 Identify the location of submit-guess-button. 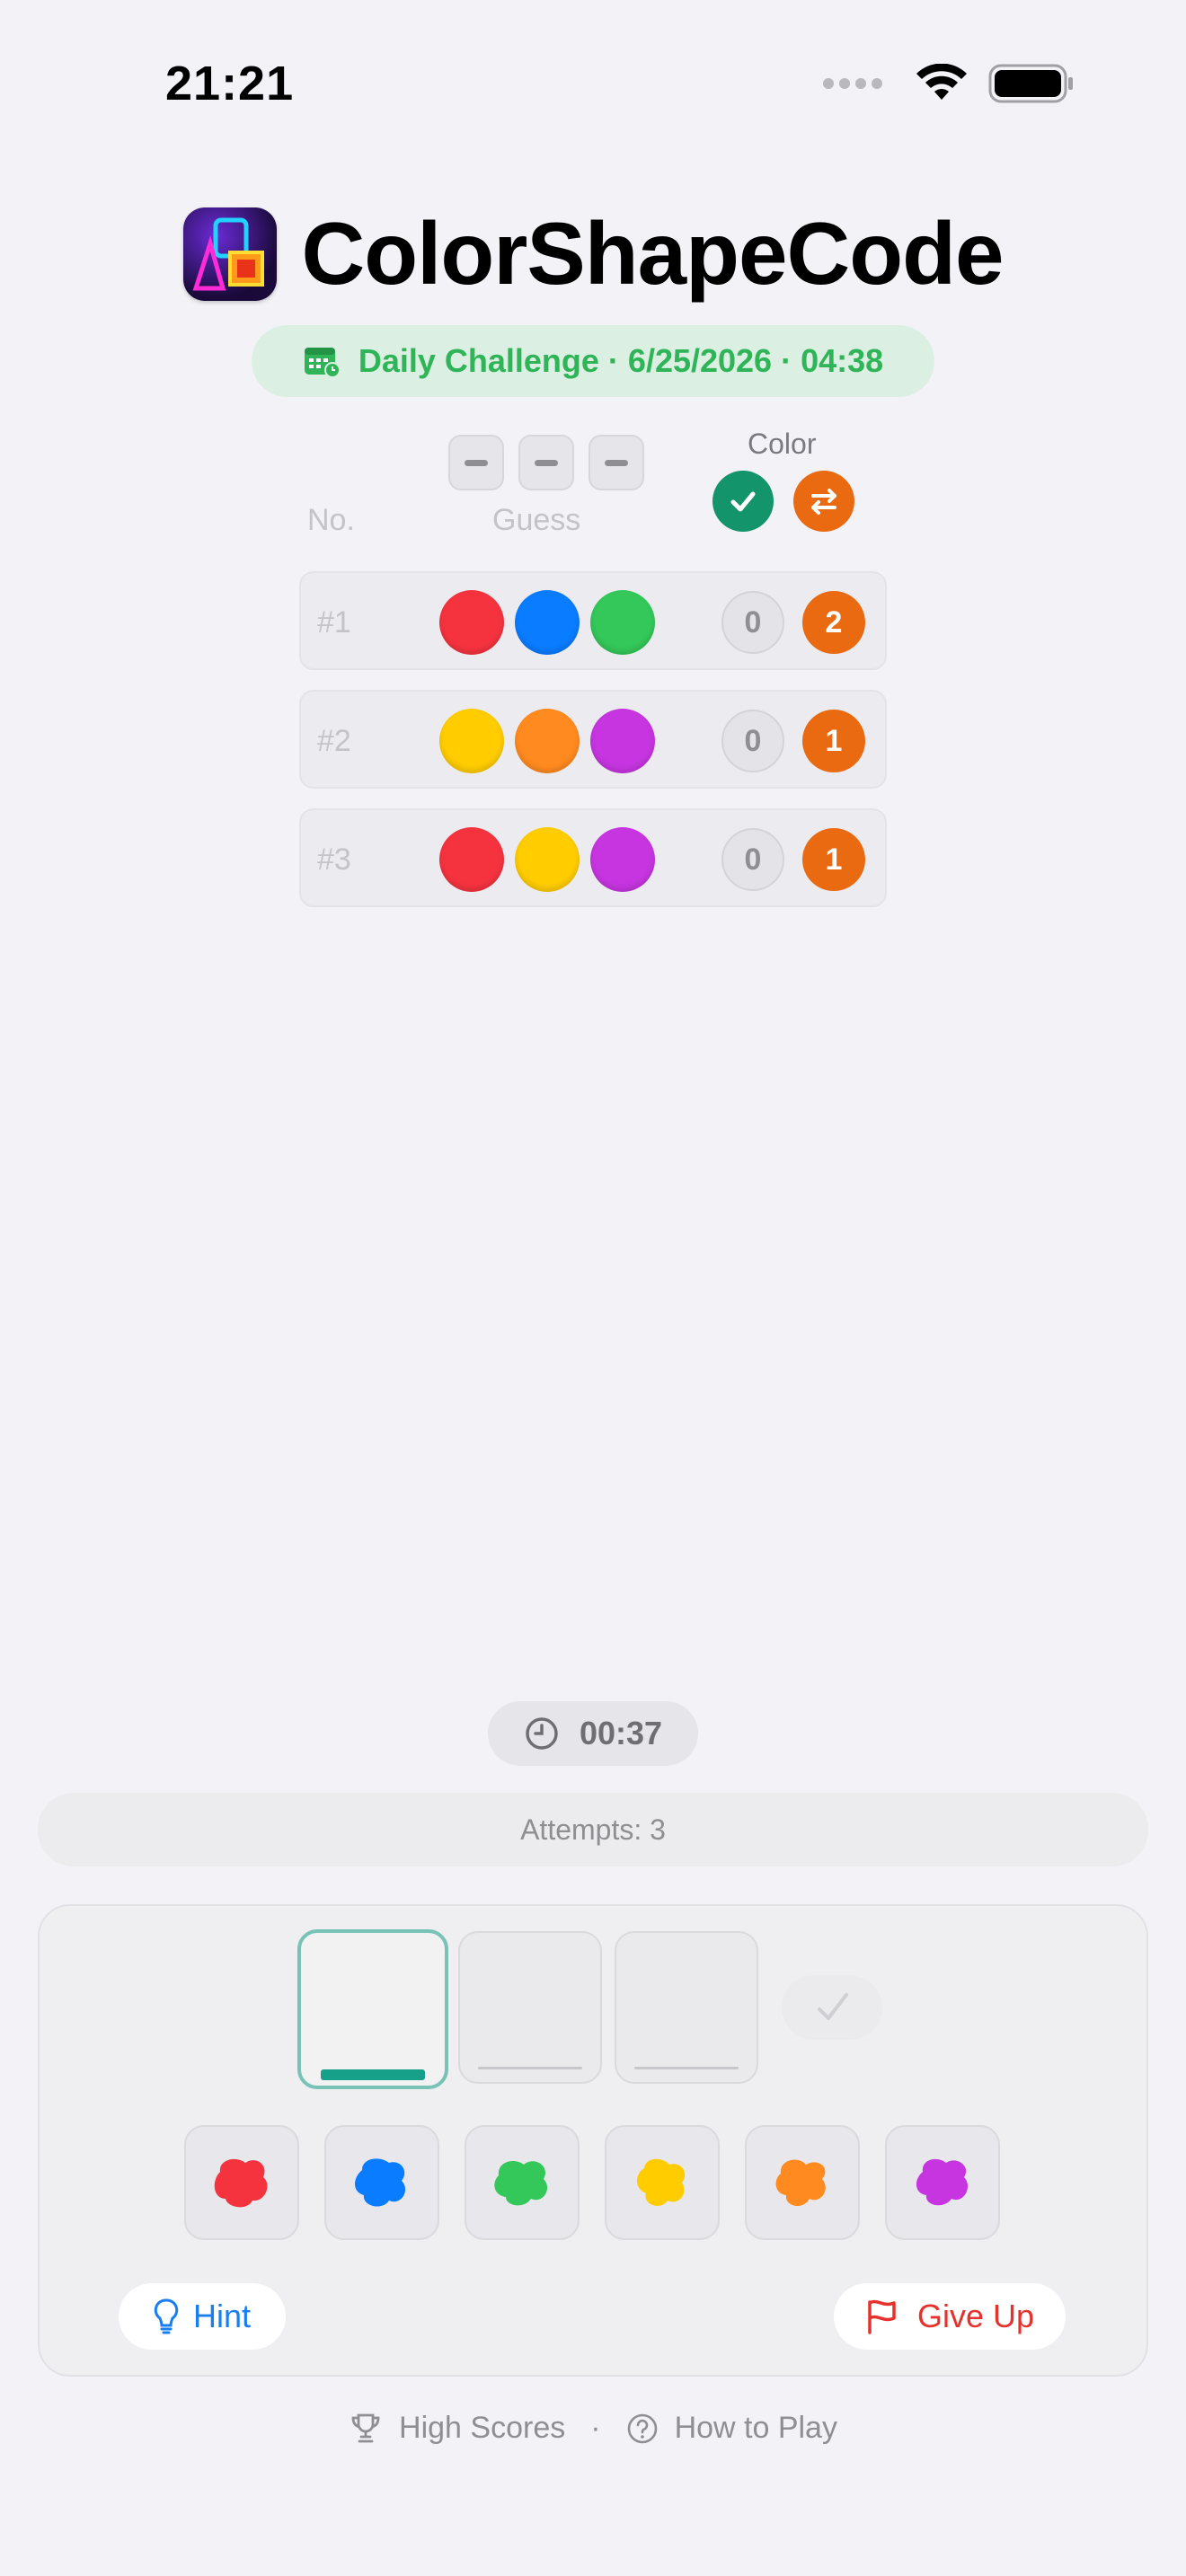
(832, 2007).